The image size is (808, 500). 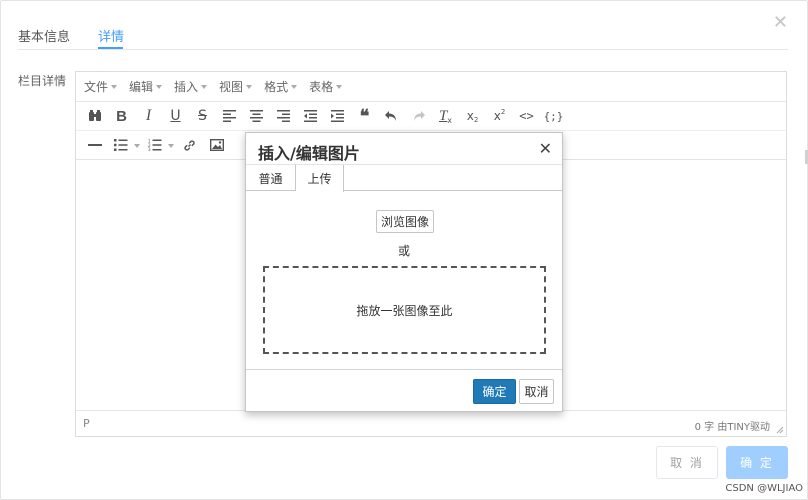 What do you see at coordinates (403, 251) in the screenshot?
I see `or-separator: 或` at bounding box center [403, 251].